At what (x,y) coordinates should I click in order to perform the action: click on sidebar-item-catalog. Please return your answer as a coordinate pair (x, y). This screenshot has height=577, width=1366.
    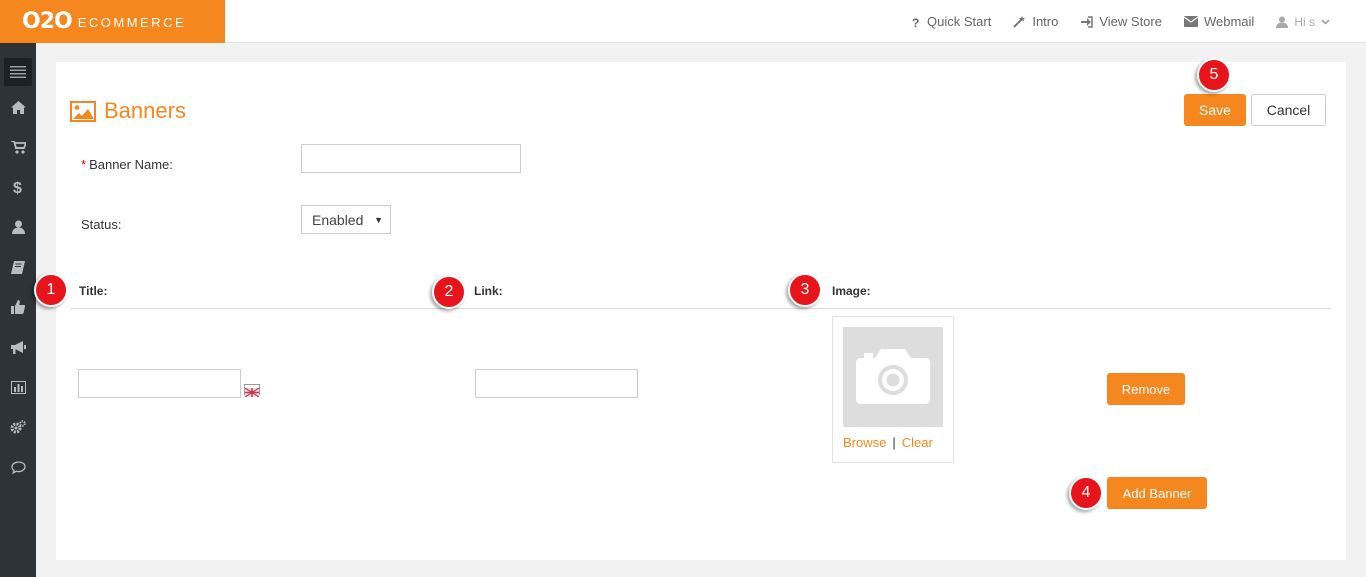
    Looking at the image, I should click on (18, 267).